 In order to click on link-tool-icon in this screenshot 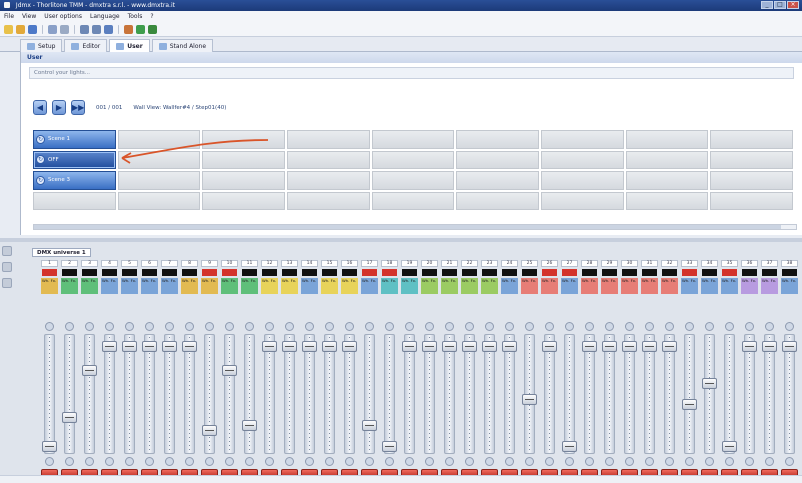, I will do `click(7, 283)`.